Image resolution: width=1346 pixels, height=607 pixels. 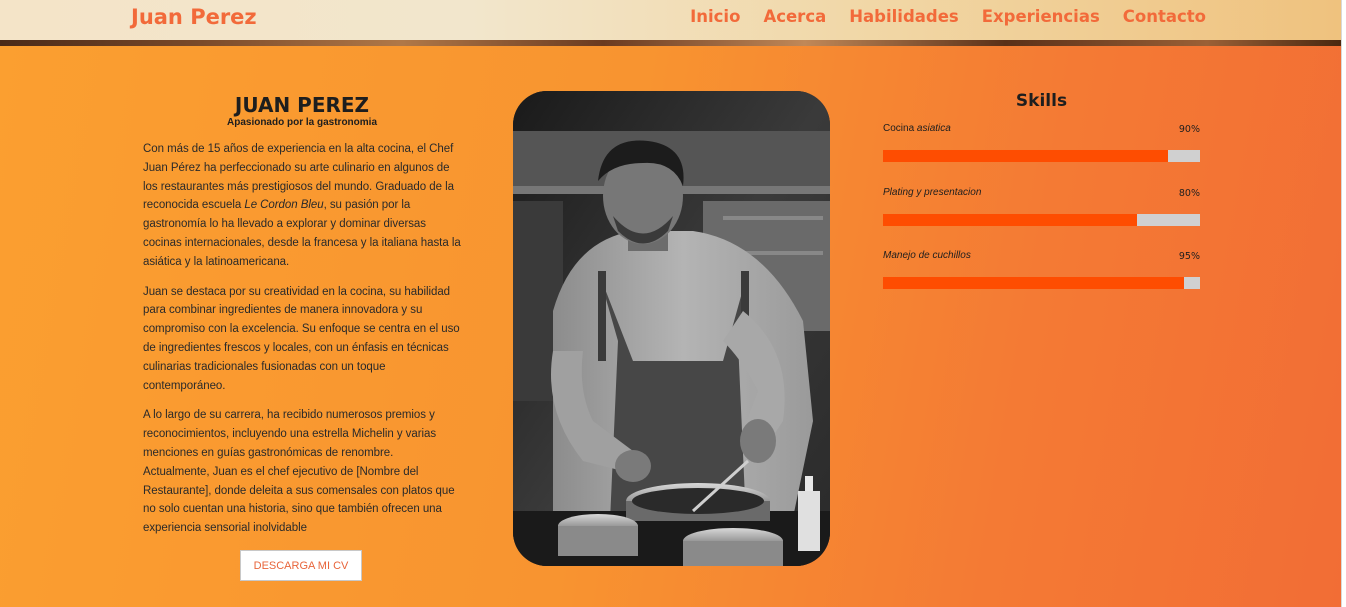 I want to click on skill-name-italic: asiatica, so click(x=933, y=128).